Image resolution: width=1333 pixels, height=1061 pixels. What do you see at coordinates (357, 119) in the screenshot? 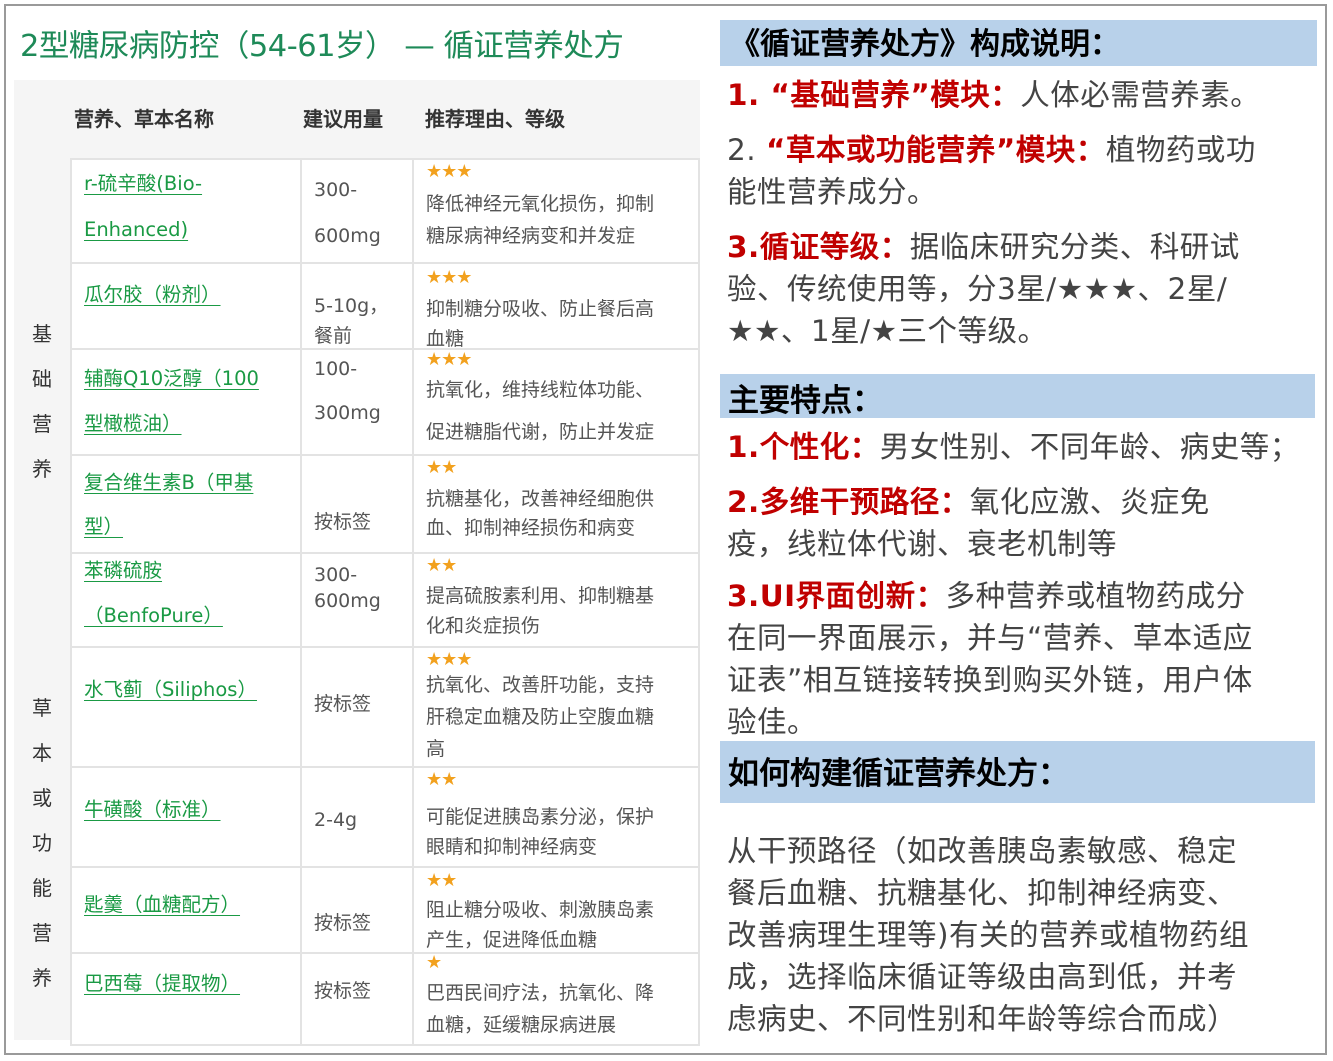
I see `table-header: 营养、草本名称 建议用量 推荐理由、等级` at bounding box center [357, 119].